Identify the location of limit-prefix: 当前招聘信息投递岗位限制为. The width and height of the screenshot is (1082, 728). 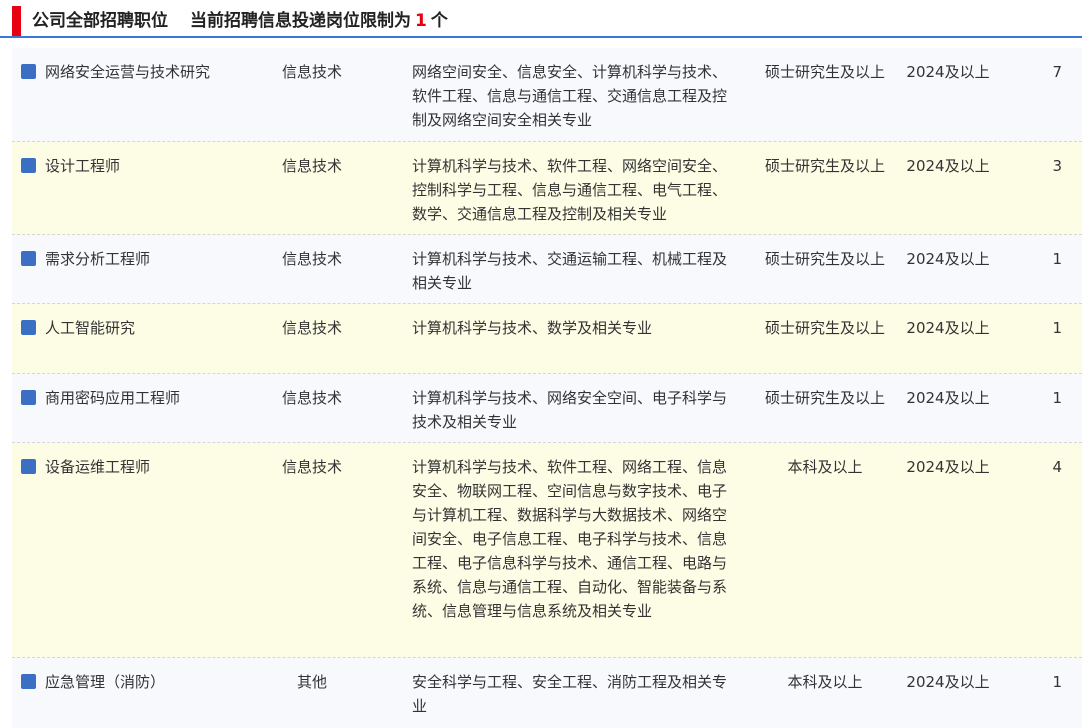
(300, 20).